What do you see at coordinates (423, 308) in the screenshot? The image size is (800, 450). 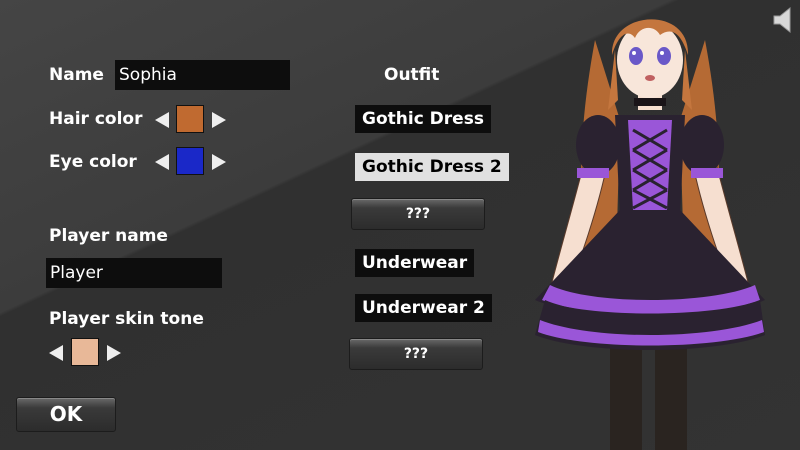 I see `outfit-underwear-2-button: Underwear 2` at bounding box center [423, 308].